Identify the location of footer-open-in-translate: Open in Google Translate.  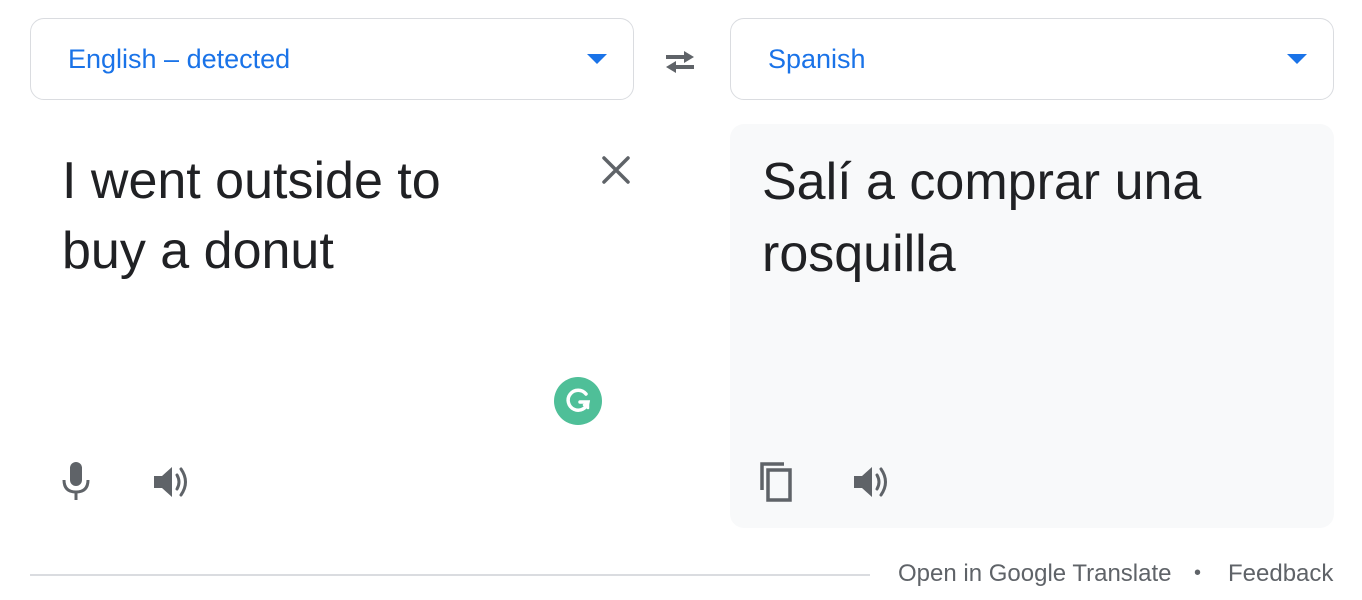
(1035, 575).